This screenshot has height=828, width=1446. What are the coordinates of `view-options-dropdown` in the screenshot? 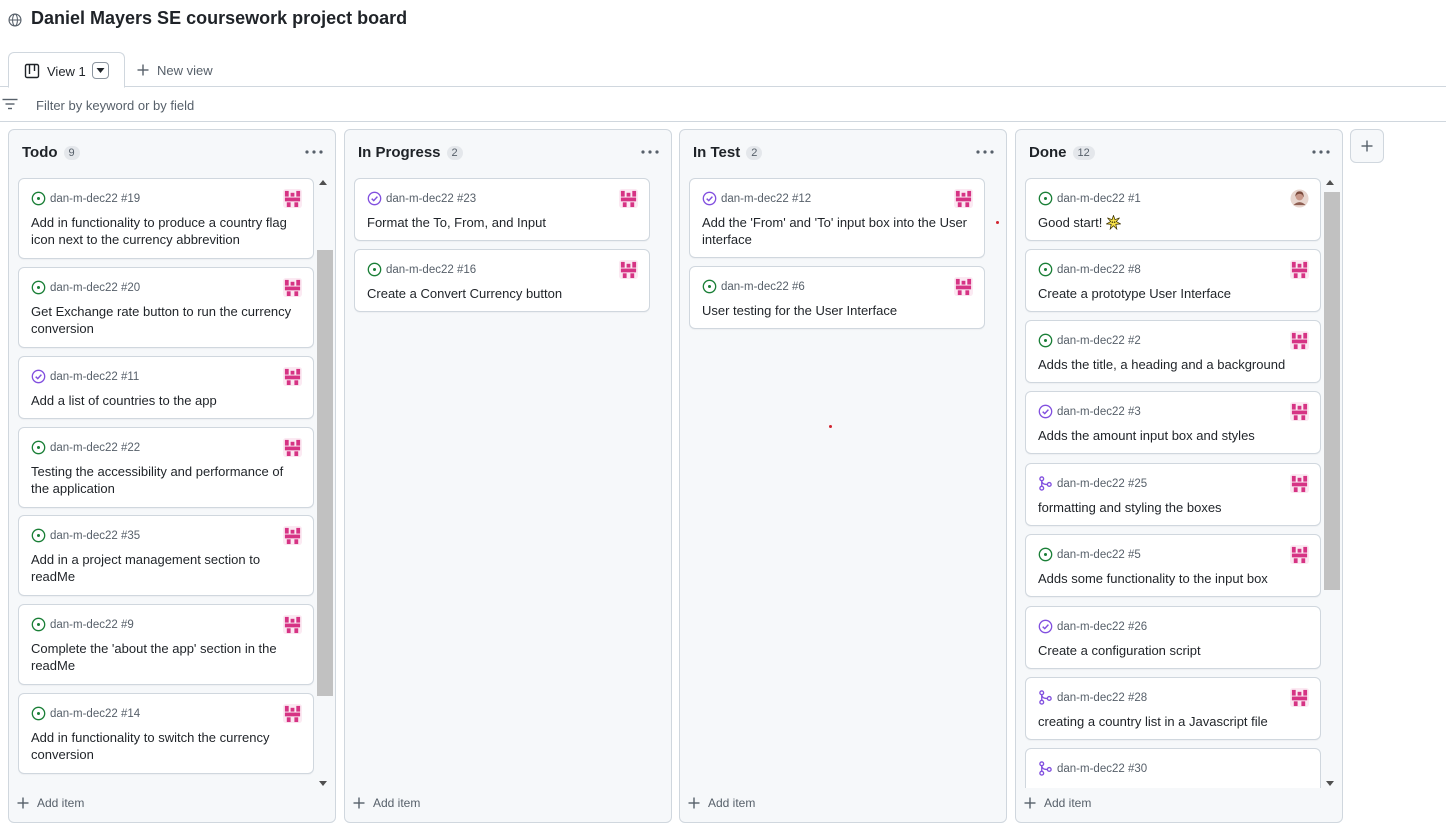 It's located at (100, 70).